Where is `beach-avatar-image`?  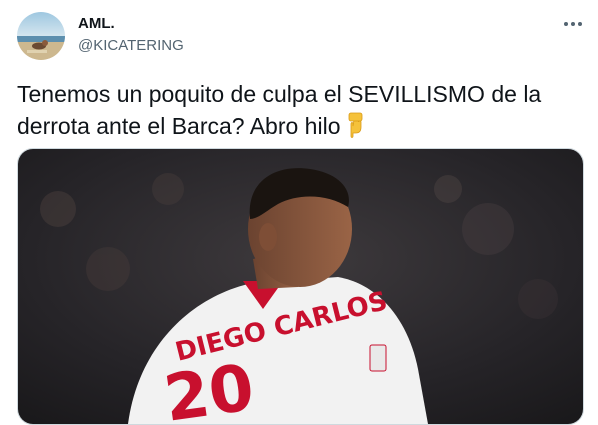
beach-avatar-image is located at coordinates (41, 36).